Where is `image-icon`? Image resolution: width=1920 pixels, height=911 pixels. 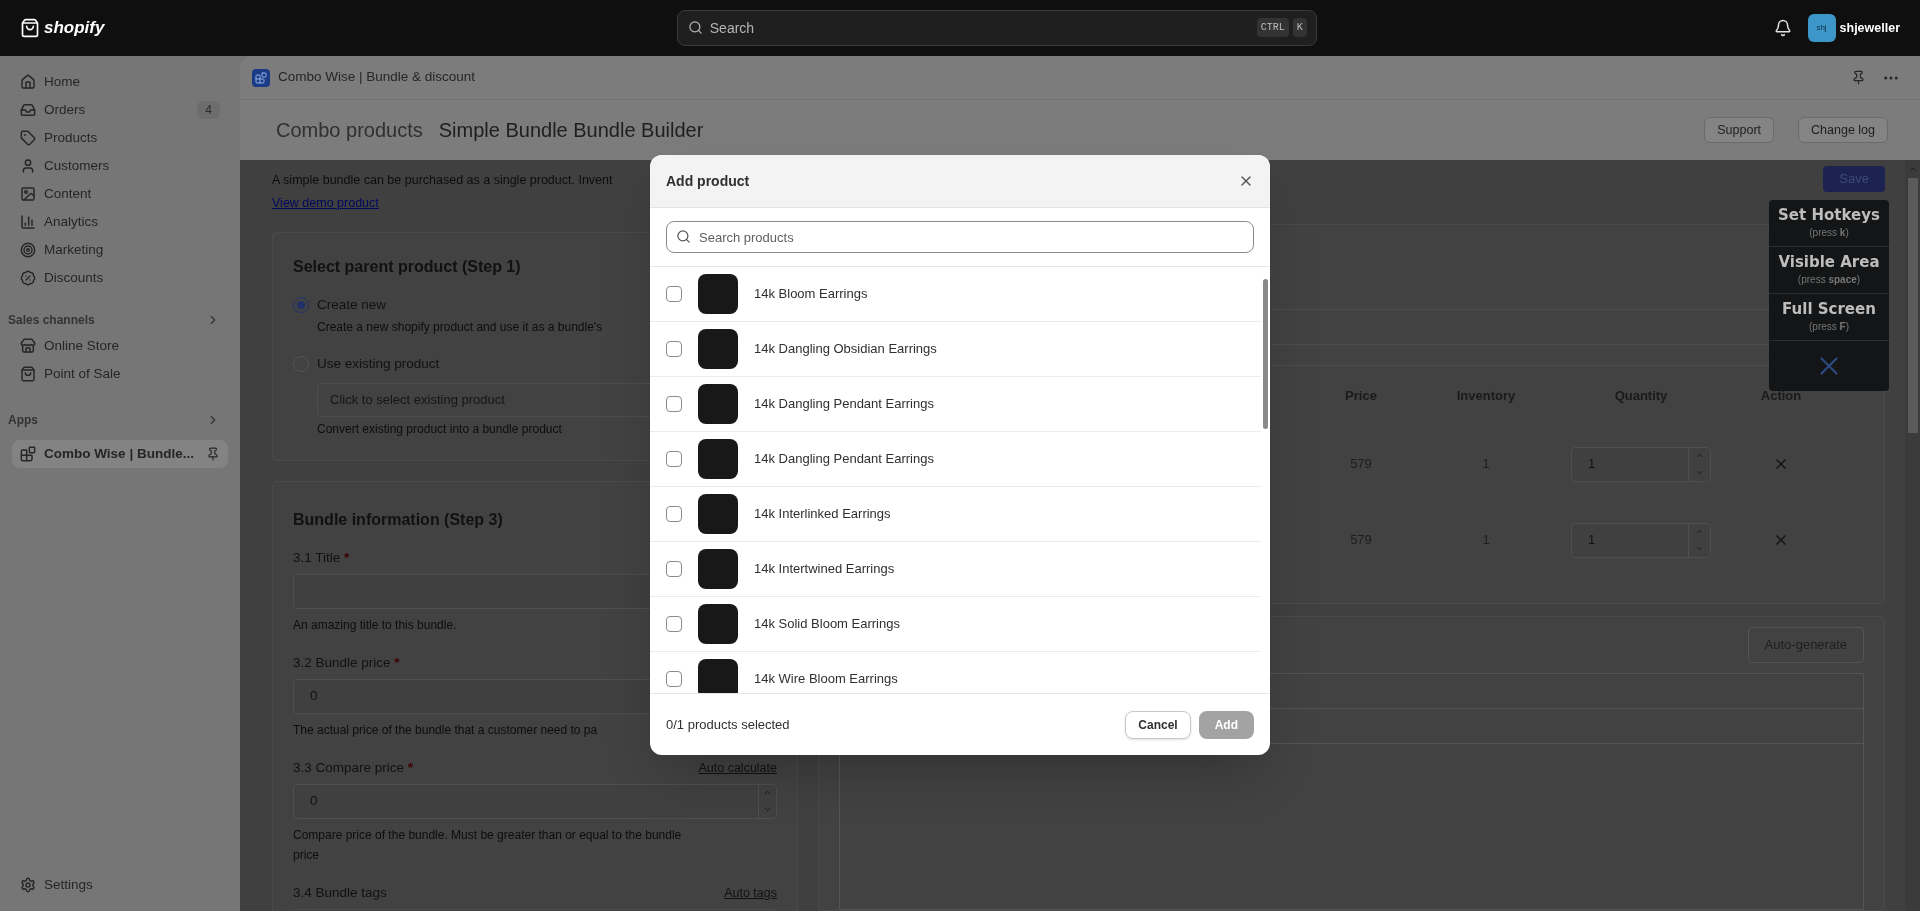
image-icon is located at coordinates (28, 194).